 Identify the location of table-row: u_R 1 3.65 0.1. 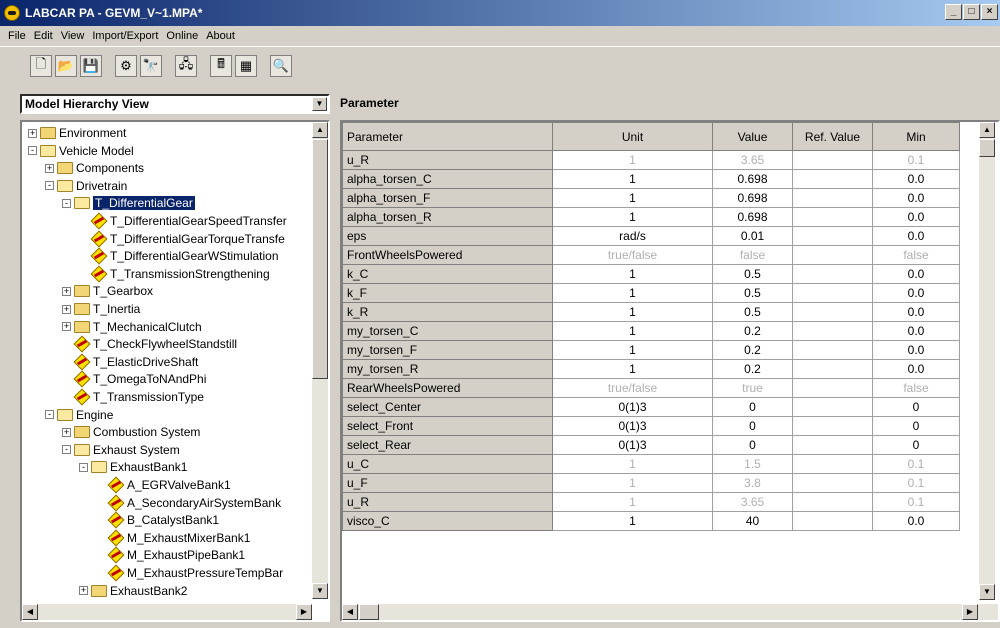
(651, 502).